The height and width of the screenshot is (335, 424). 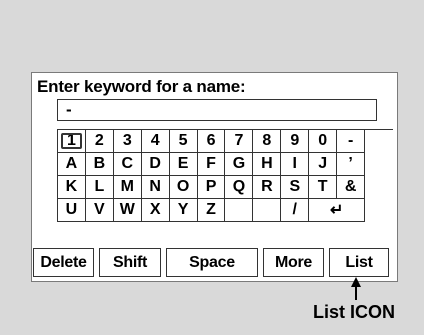 What do you see at coordinates (127, 141) in the screenshot?
I see `key-3: 3` at bounding box center [127, 141].